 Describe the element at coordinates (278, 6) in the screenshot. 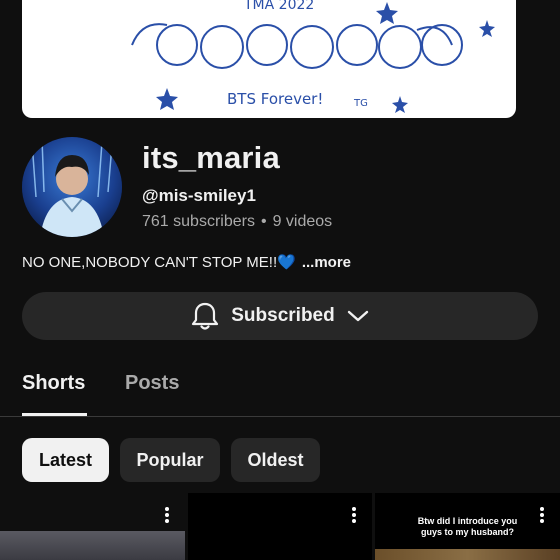

I see `banner-top-text: TMA 2022` at that location.